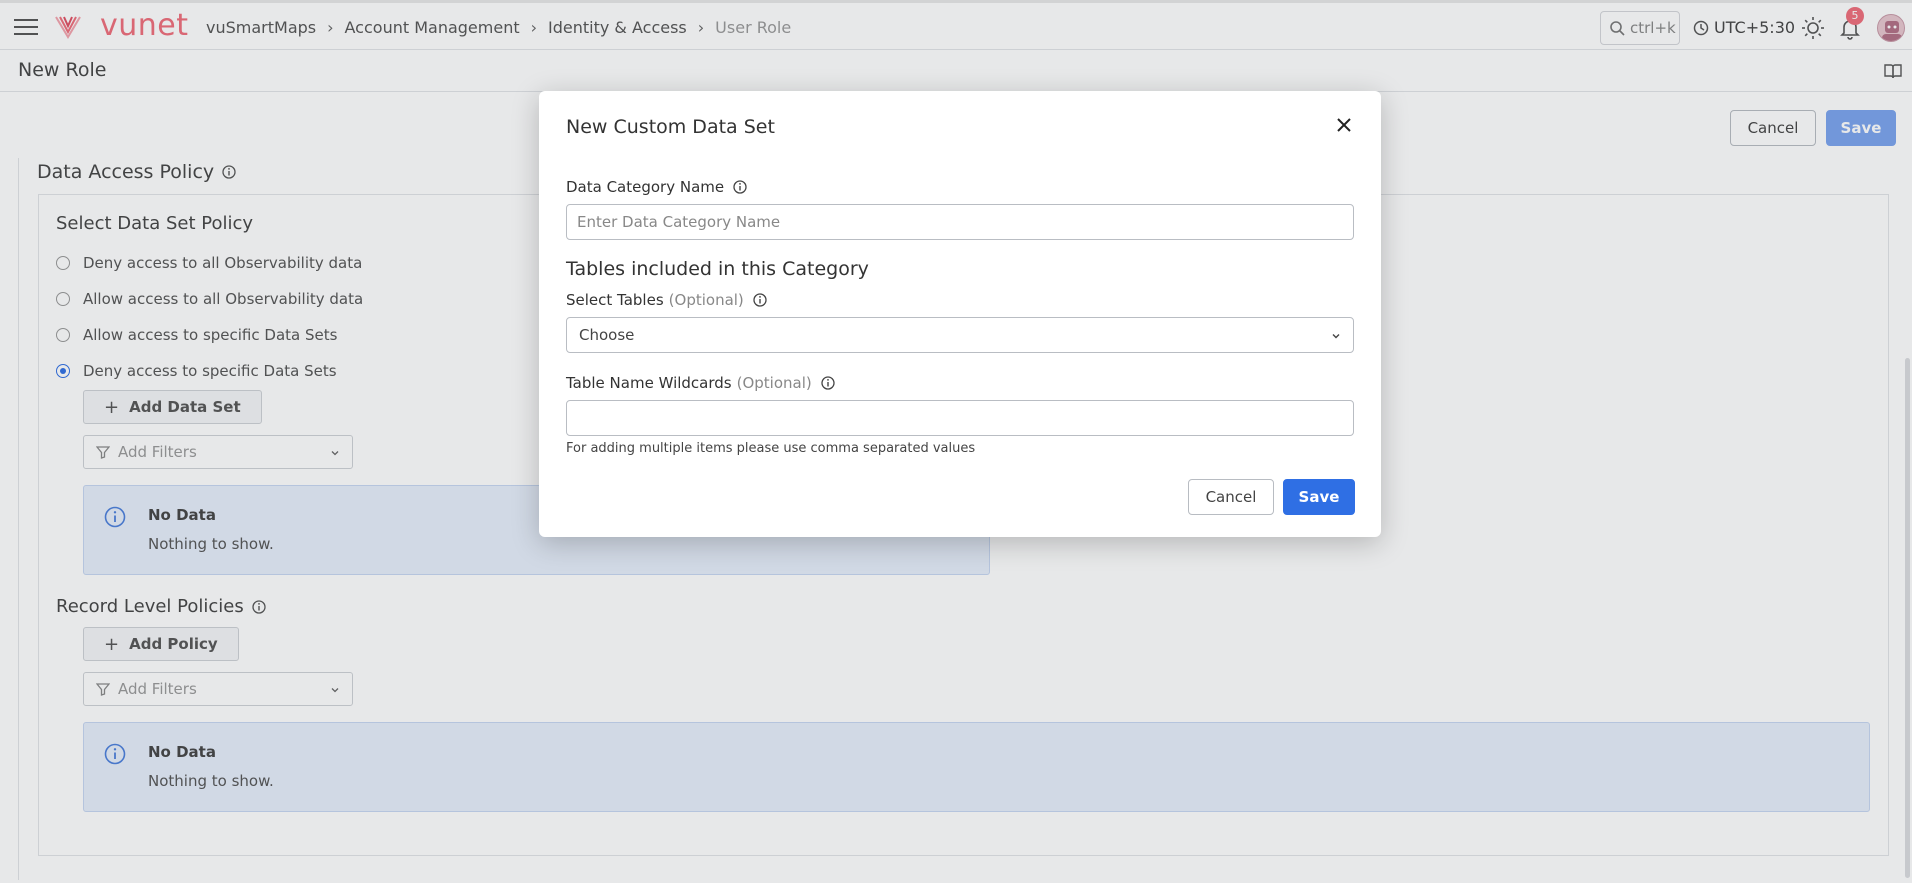 This screenshot has width=1912, height=883. Describe the element at coordinates (649, 383) in the screenshot. I see `field-label-text: Table Name Wildcards` at that location.